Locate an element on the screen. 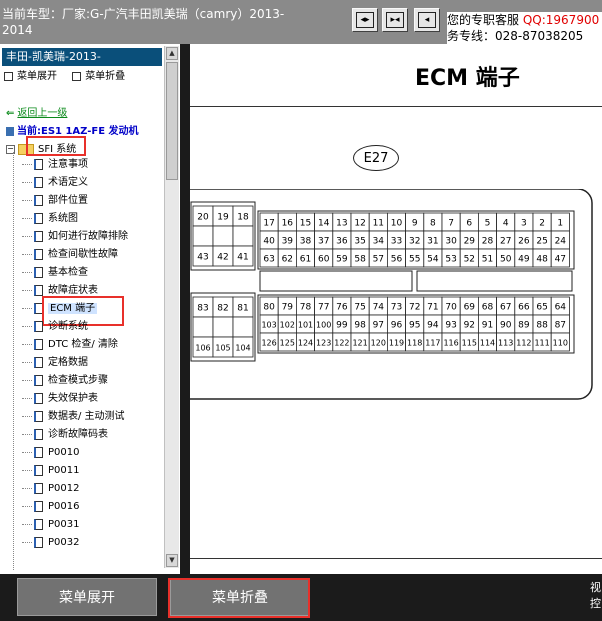 The image size is (602, 621). arrows-inward-icon: ▸◂ is located at coordinates (395, 20).